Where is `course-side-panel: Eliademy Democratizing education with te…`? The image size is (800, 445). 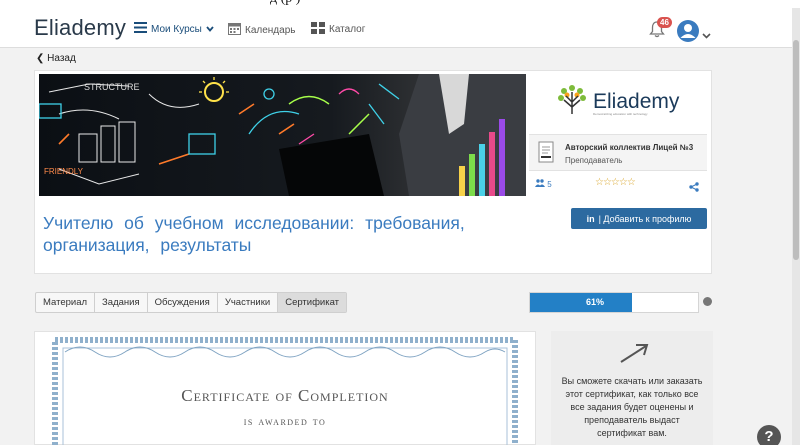 course-side-panel: Eliademy Democratizing education with te… is located at coordinates (618, 135).